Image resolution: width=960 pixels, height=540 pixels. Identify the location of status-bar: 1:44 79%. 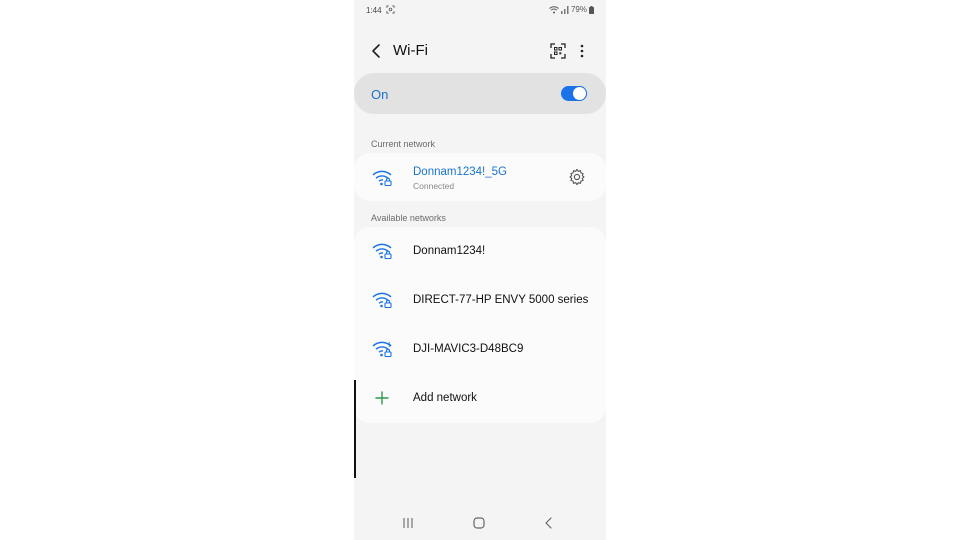
(480, 11).